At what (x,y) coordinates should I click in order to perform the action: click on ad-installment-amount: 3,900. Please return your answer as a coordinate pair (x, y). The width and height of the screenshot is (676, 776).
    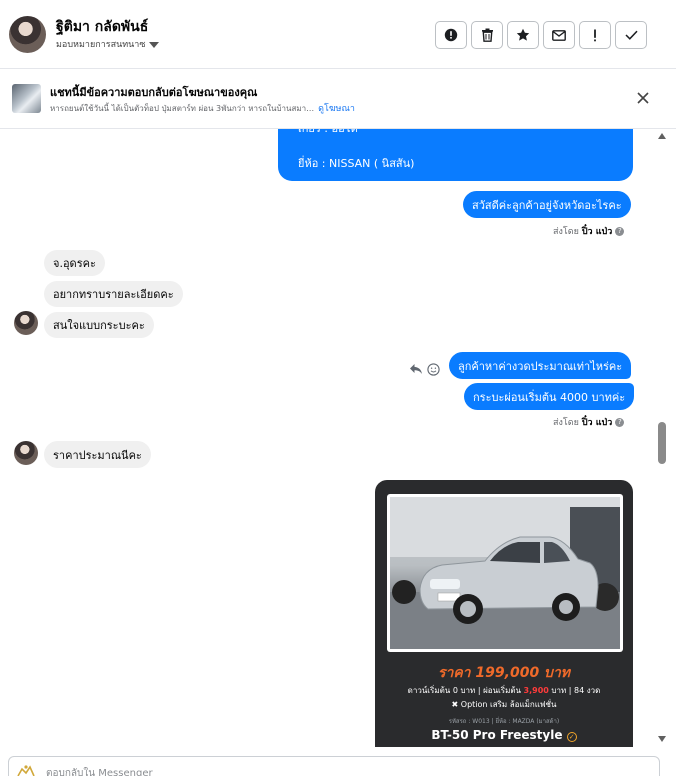
    Looking at the image, I should click on (536, 690).